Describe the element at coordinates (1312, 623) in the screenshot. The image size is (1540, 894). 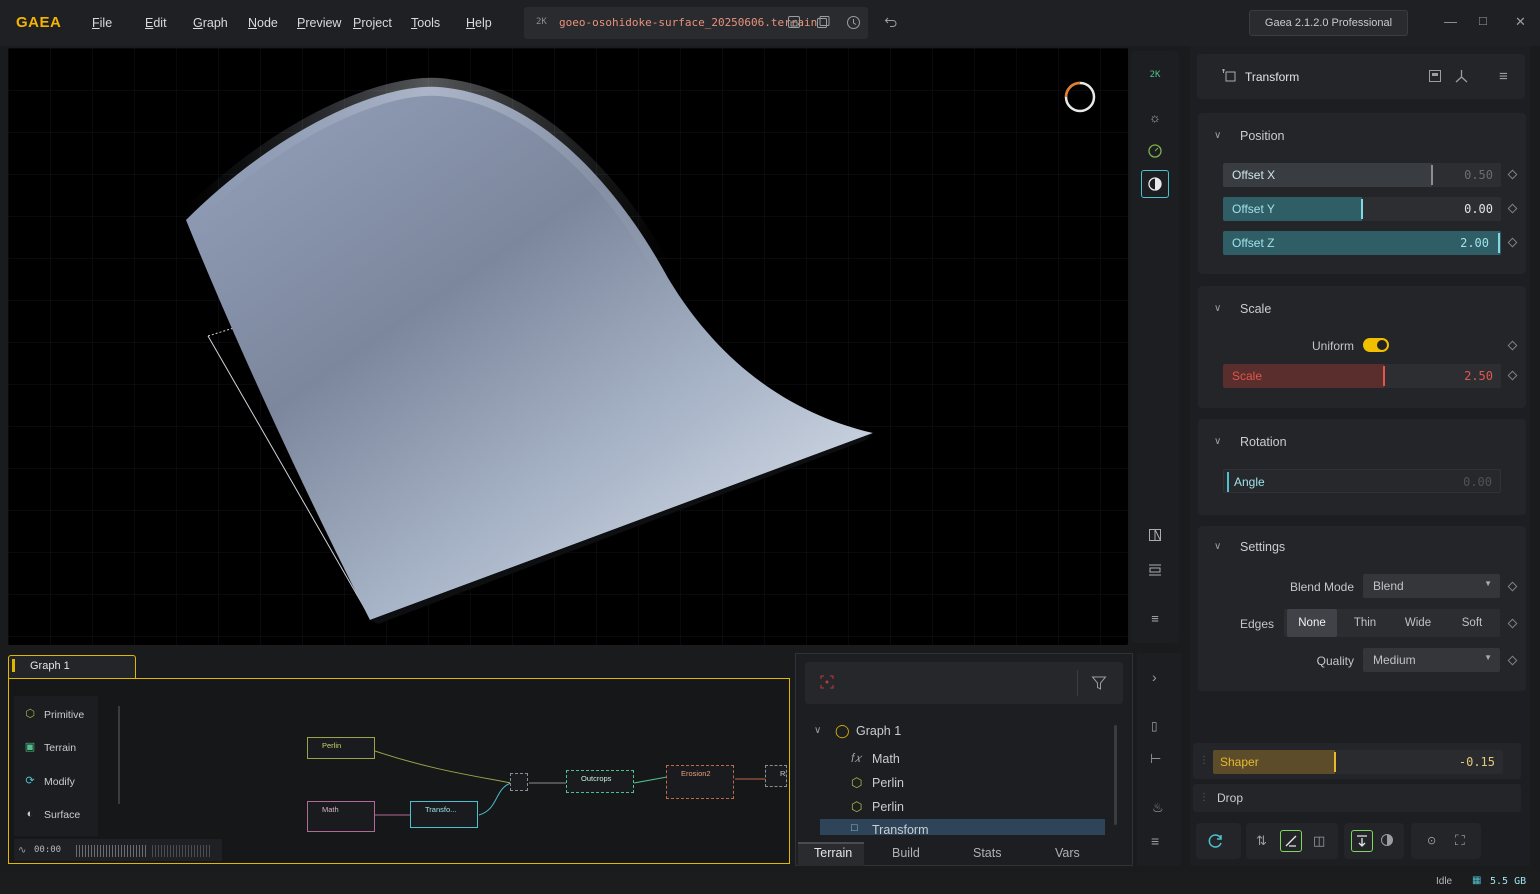
I see `edges-none: None` at that location.